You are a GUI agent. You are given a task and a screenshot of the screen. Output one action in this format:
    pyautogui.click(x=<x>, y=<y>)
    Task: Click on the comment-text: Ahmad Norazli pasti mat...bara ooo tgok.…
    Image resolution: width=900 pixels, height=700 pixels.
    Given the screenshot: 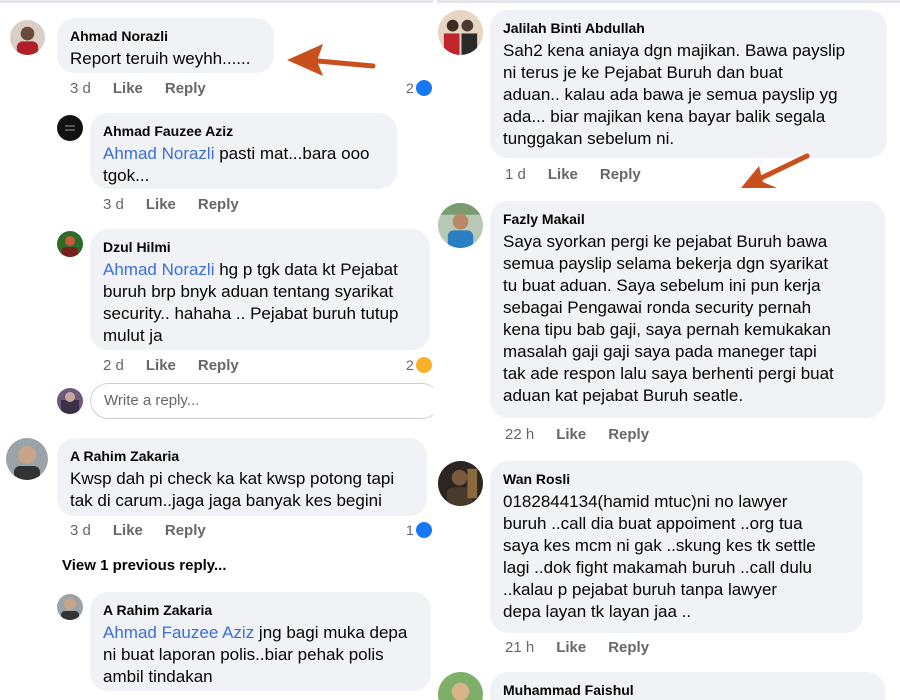 What is the action you would take?
    pyautogui.click(x=243, y=165)
    